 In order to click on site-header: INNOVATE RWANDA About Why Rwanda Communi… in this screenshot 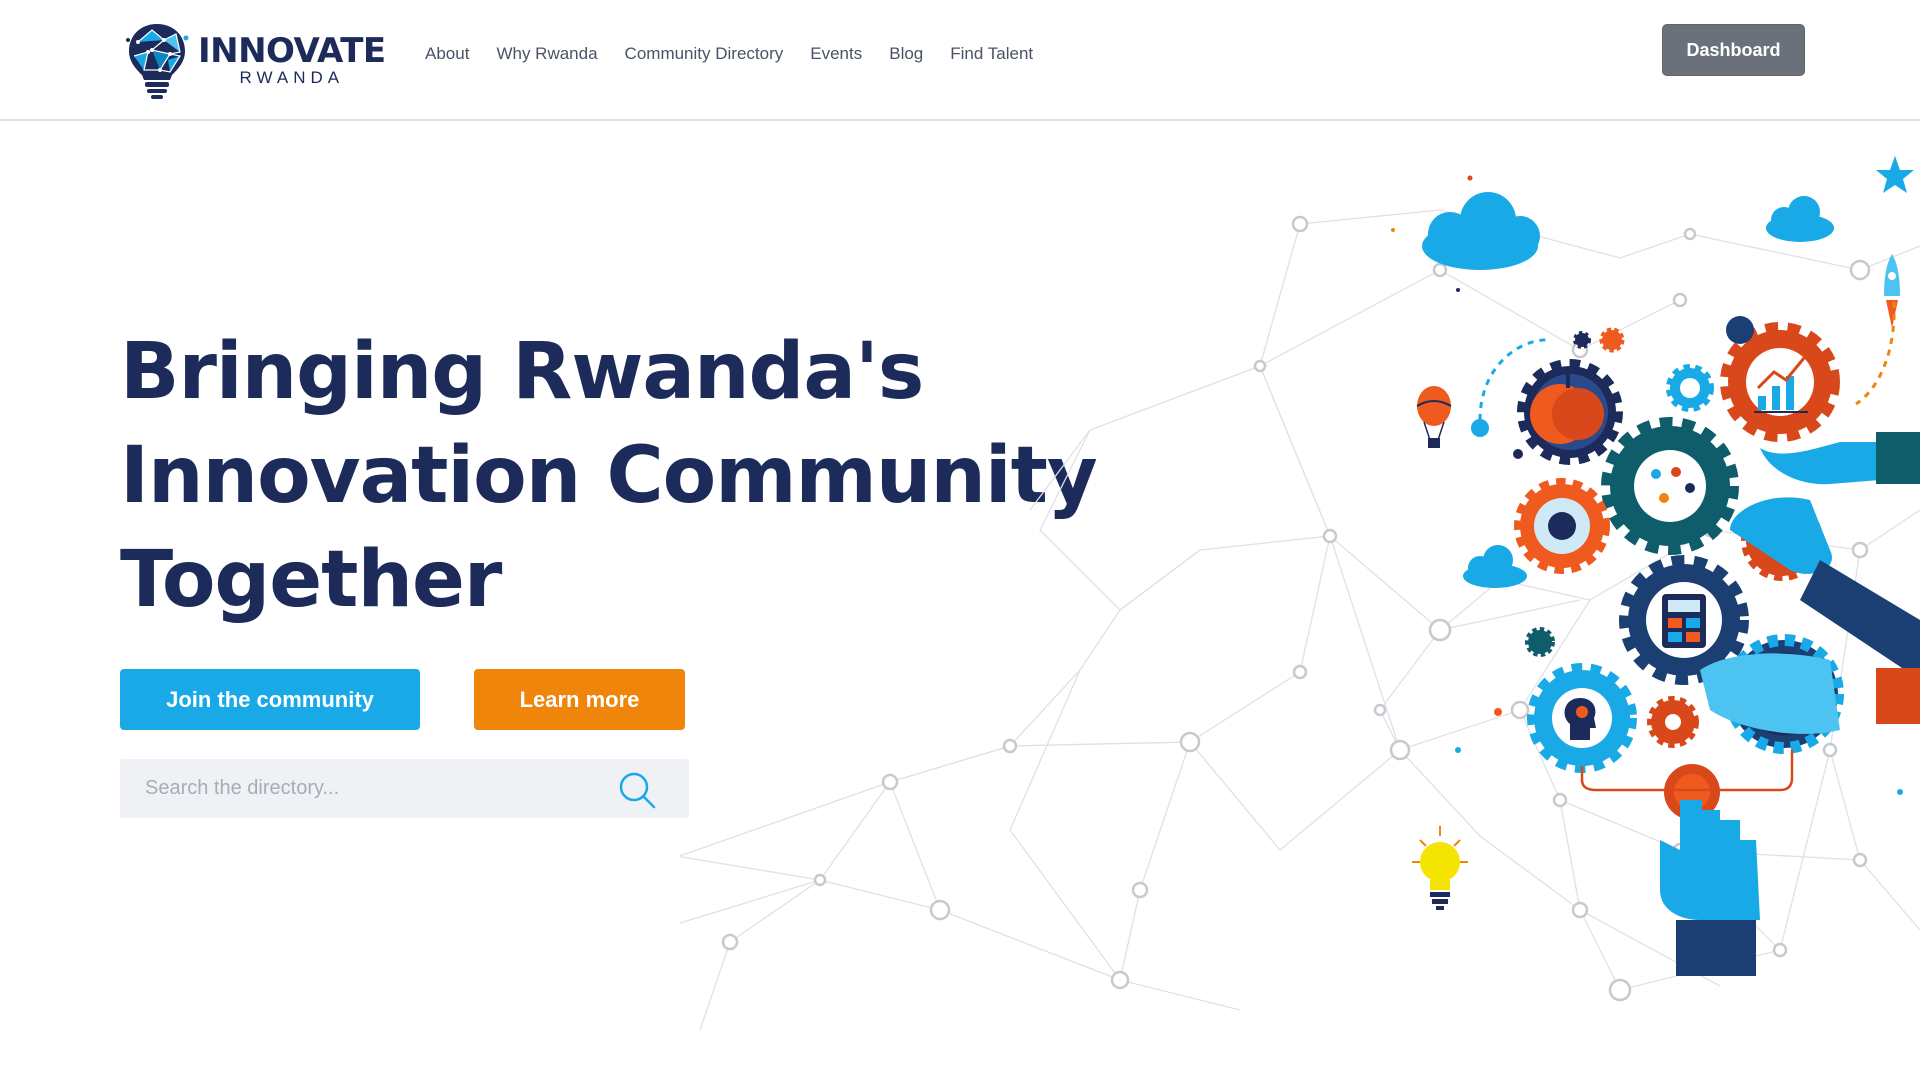, I will do `click(960, 60)`.